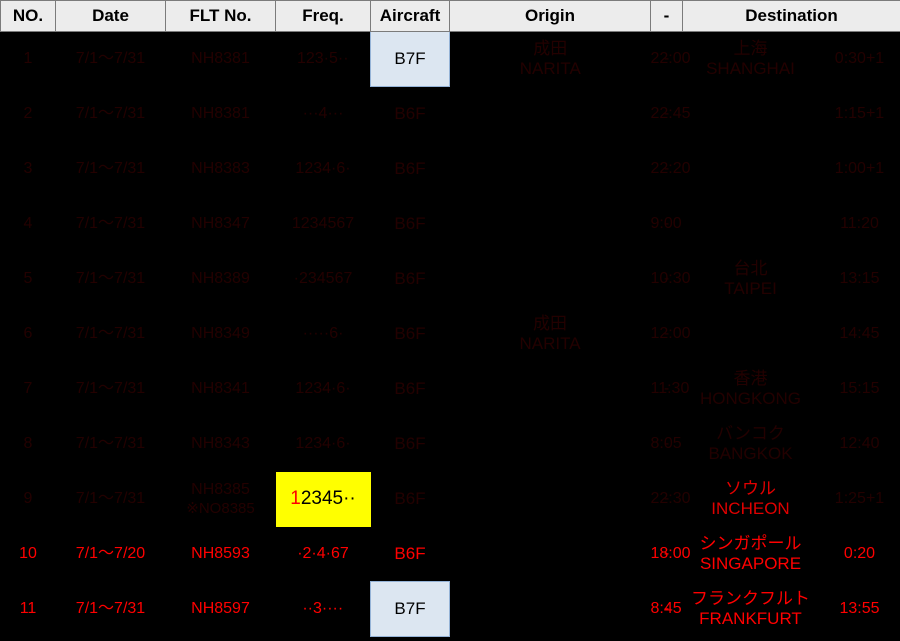  I want to click on cell-arrival-time: 1:00+1, so click(859, 169).